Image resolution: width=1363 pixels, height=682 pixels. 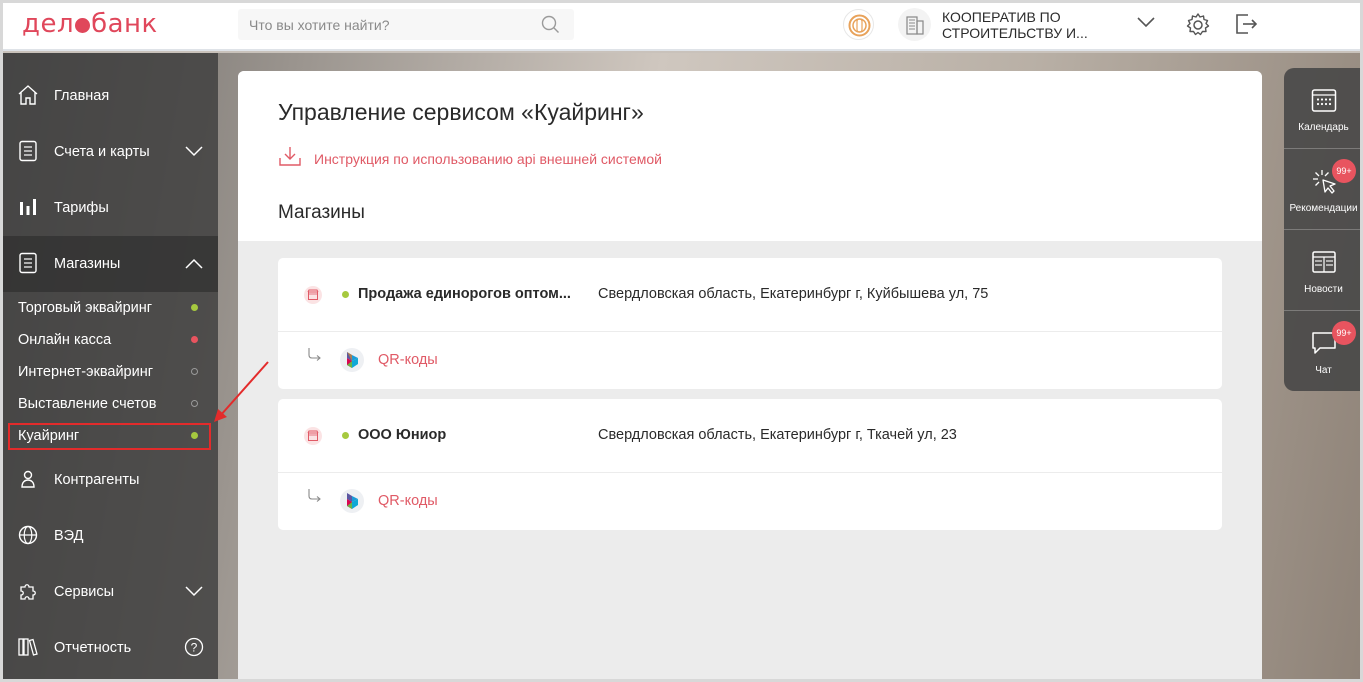 I want to click on chat-label: Чат, so click(x=1323, y=370).